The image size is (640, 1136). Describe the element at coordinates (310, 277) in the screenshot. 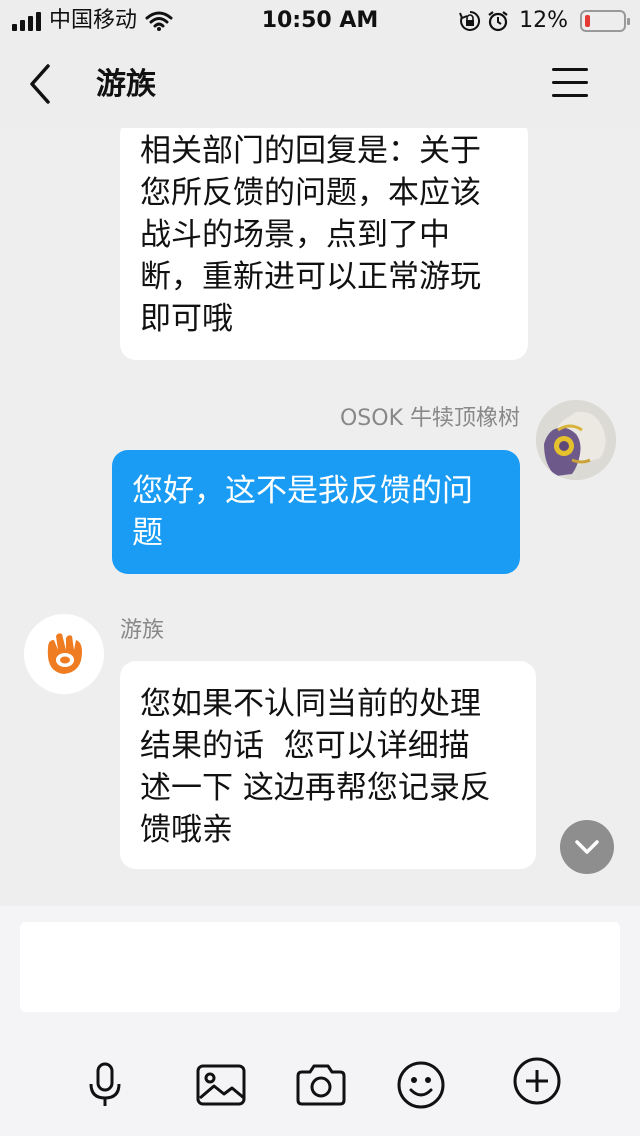

I see `message-line: 断，重新进可以正常游玩` at that location.